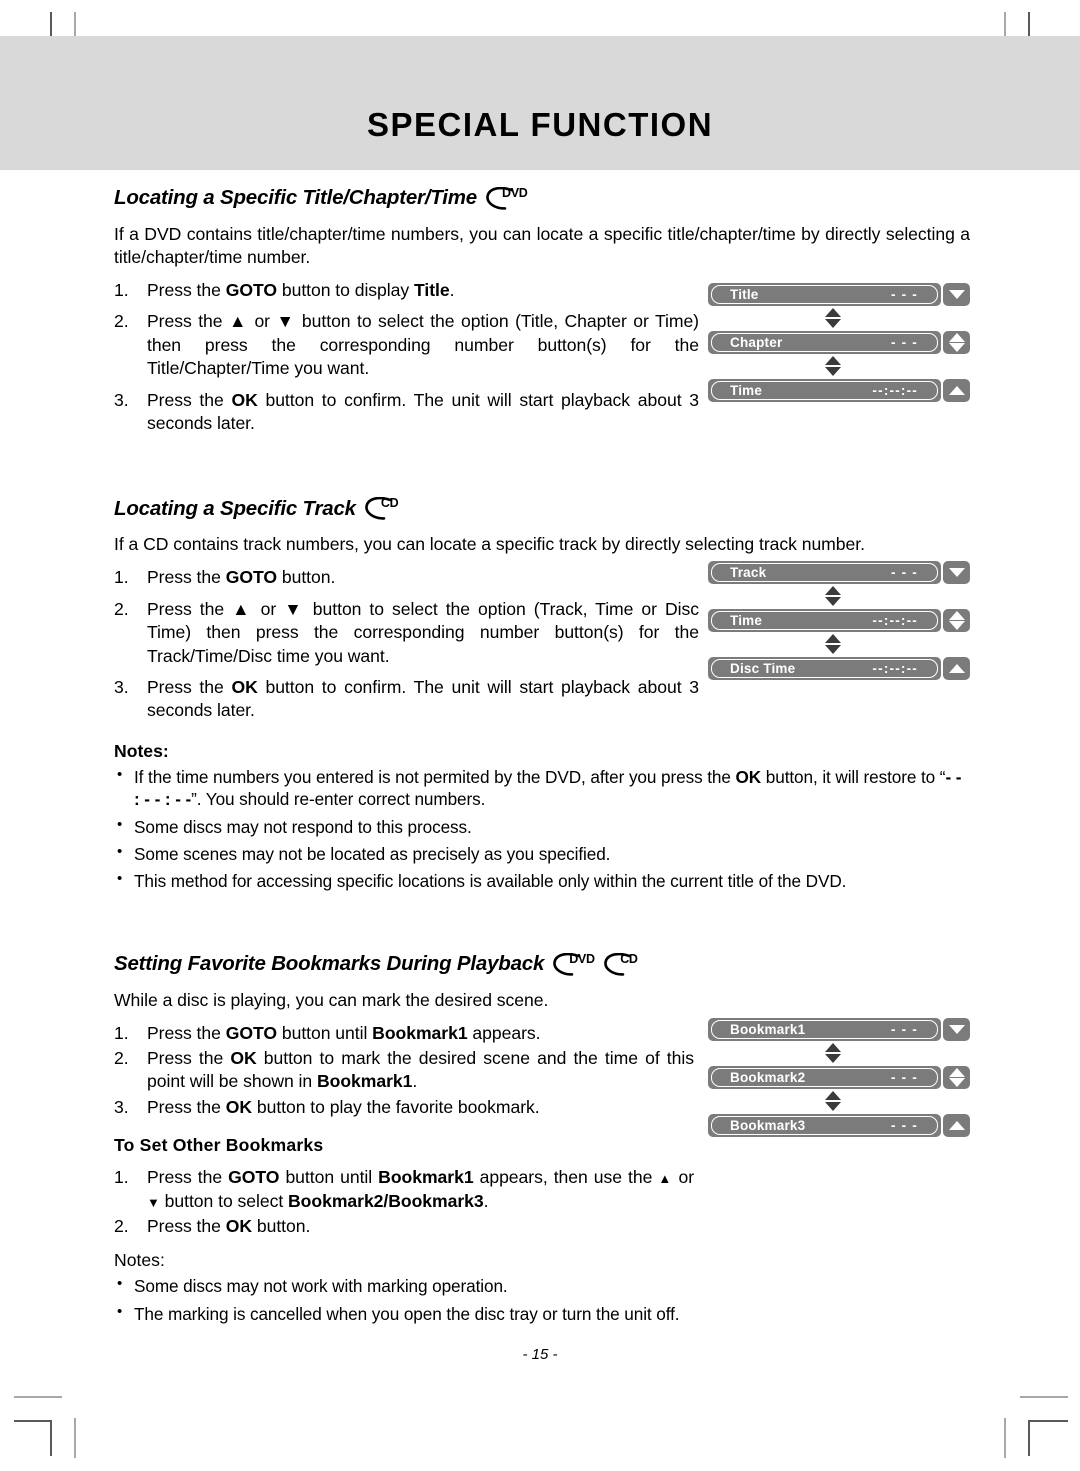  What do you see at coordinates (756, 342) in the screenshot?
I see `osd-field-label: Chapter` at bounding box center [756, 342].